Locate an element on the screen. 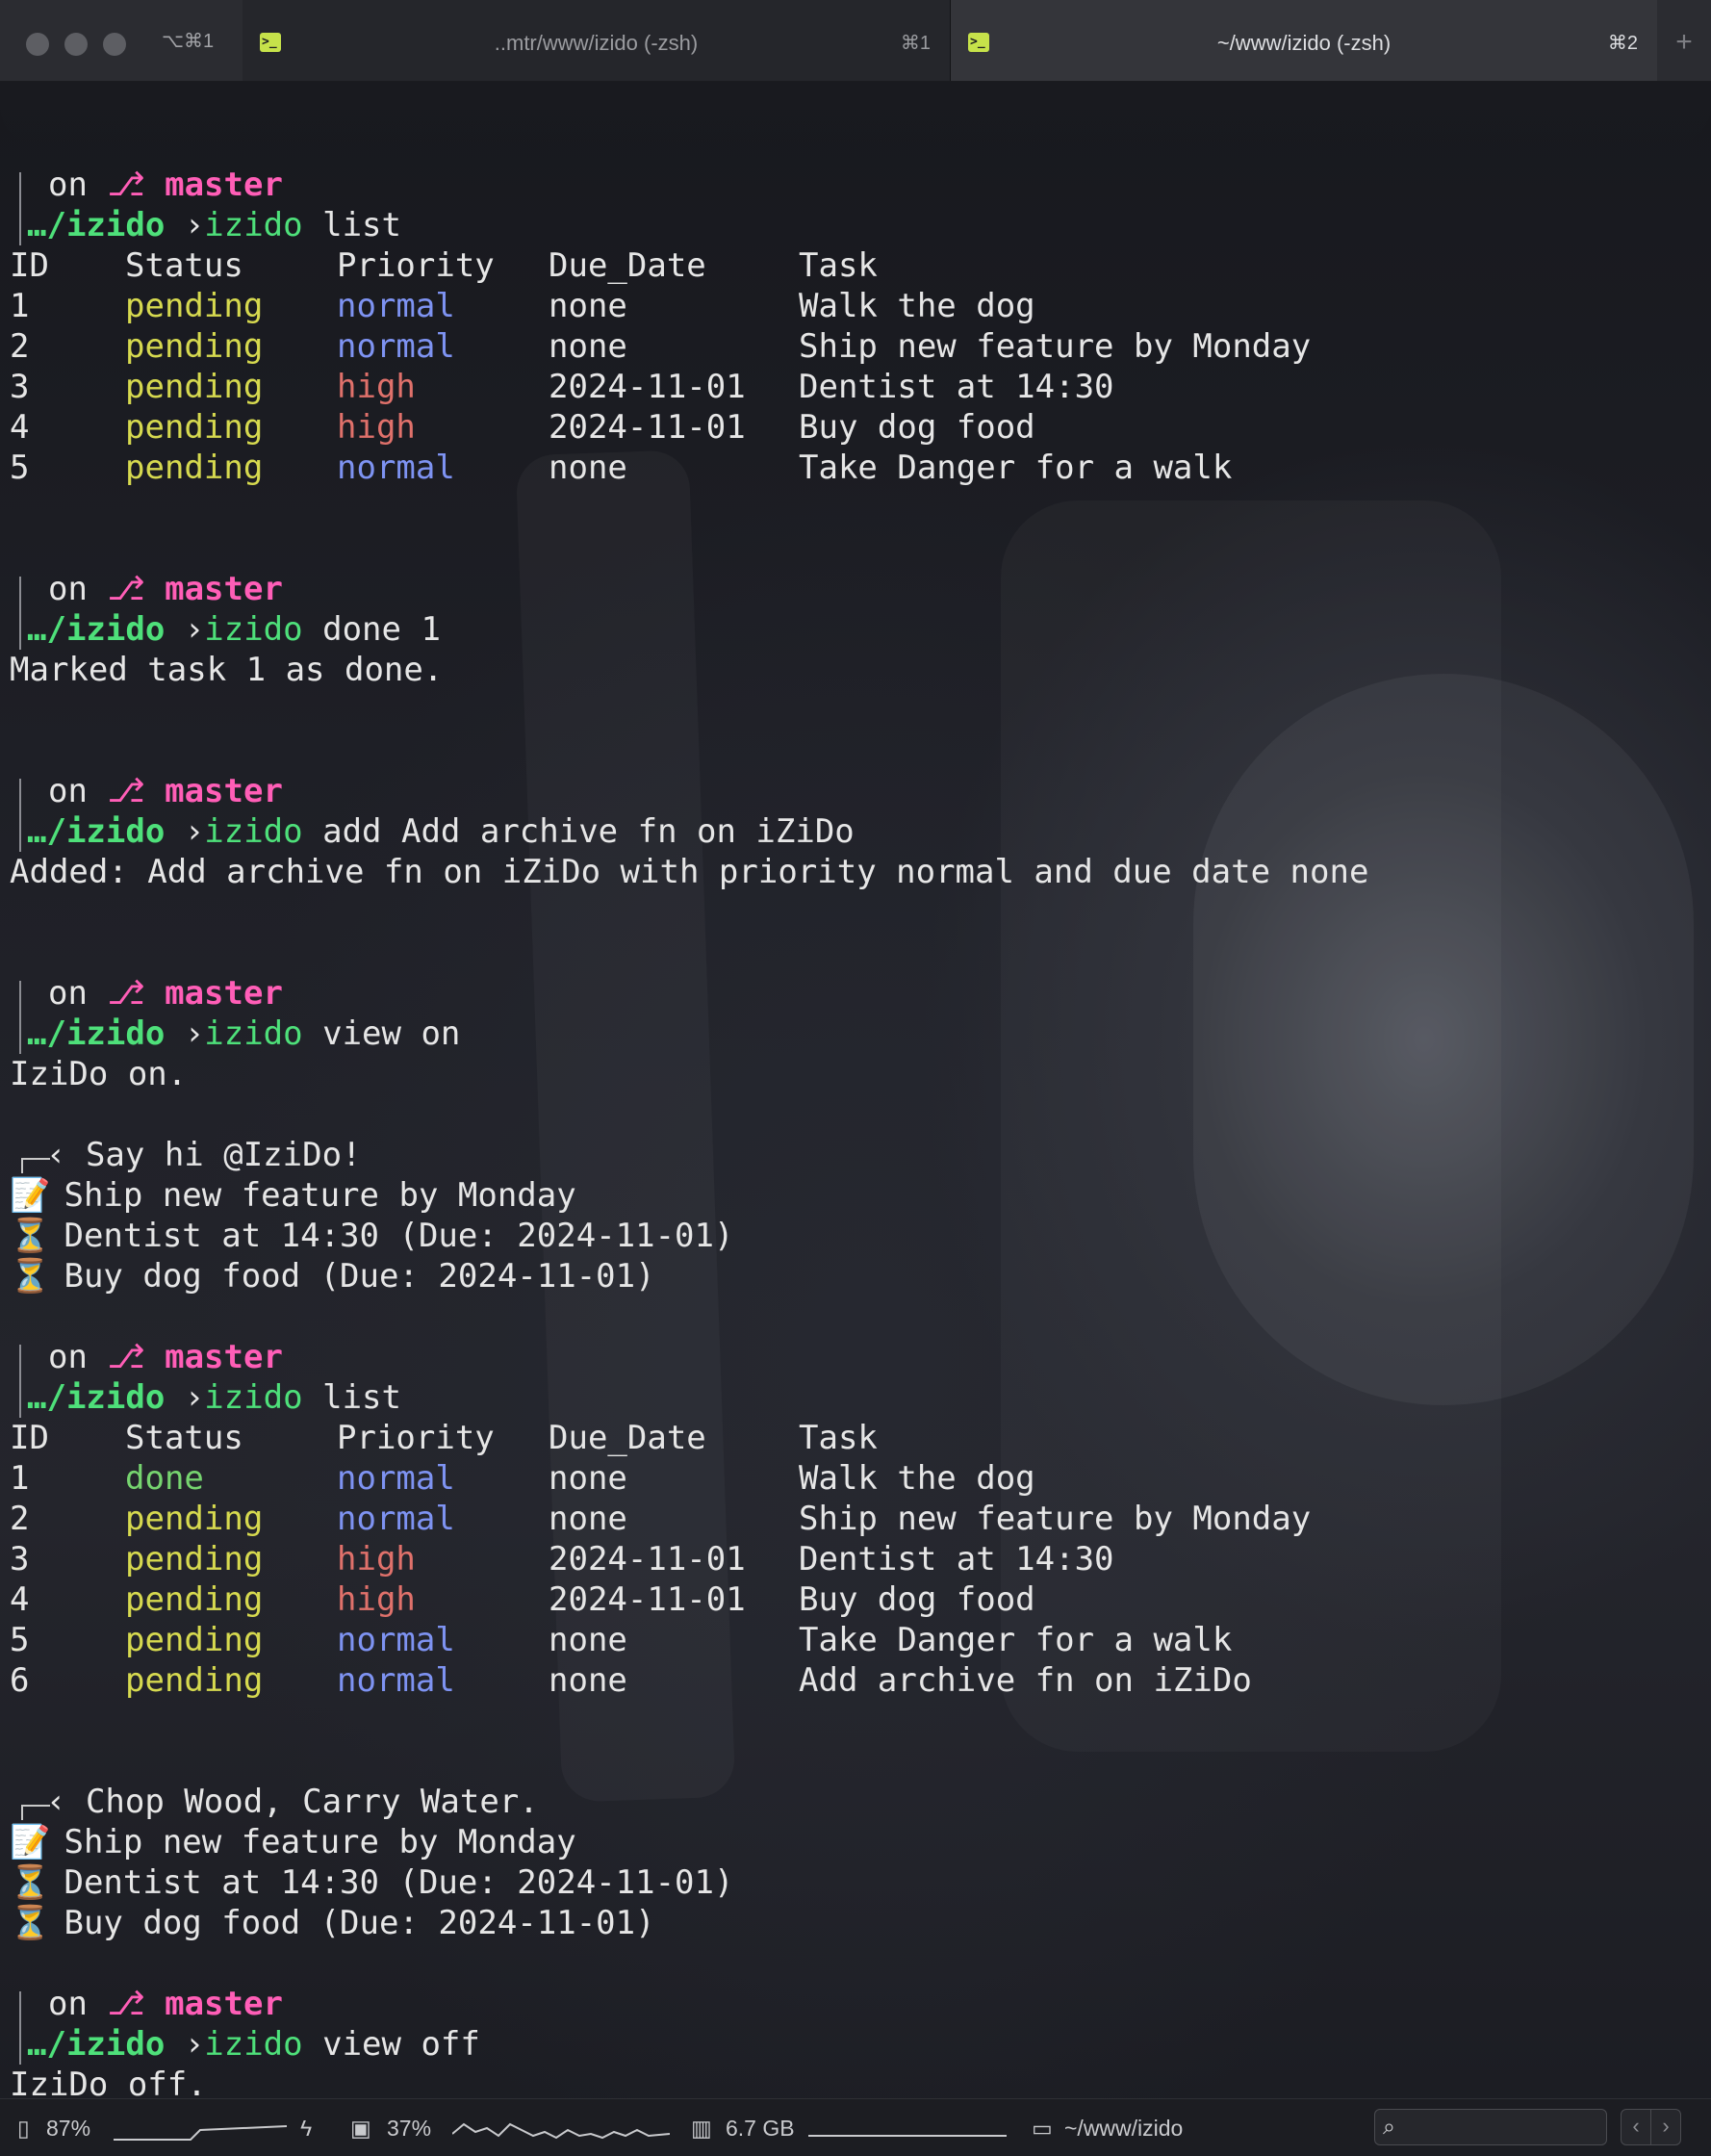 The image size is (1711, 2156). table-cell-id: 1 is located at coordinates (20, 1478).